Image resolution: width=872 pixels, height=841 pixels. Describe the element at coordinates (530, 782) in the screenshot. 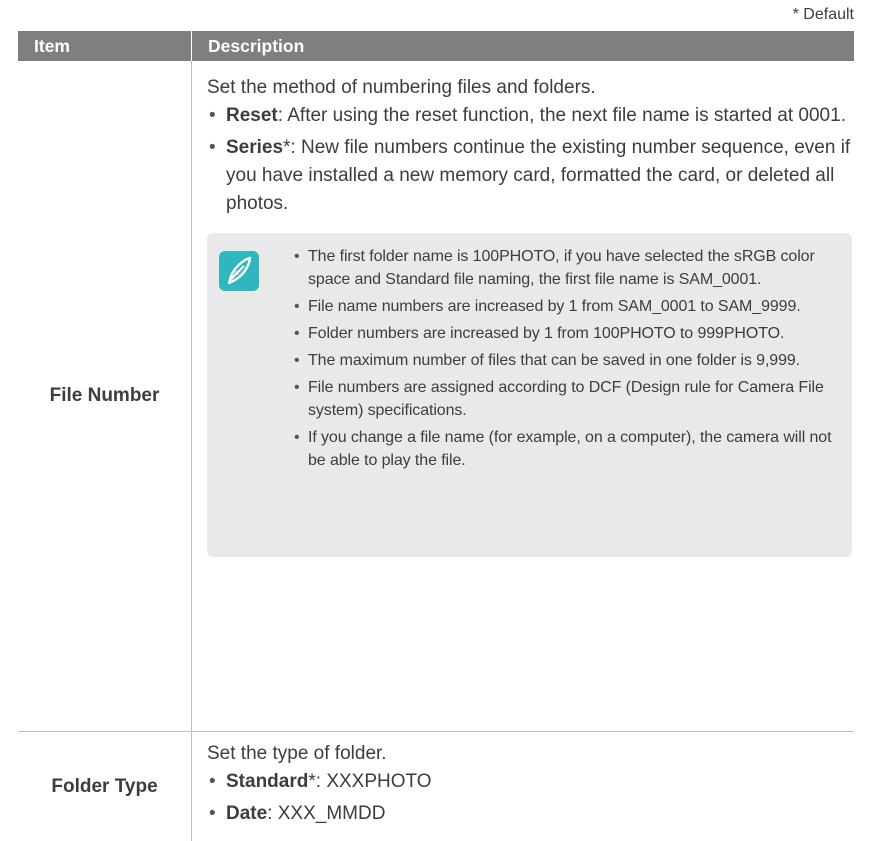

I see `option-standard: Standard*: XXXPHOTO` at that location.